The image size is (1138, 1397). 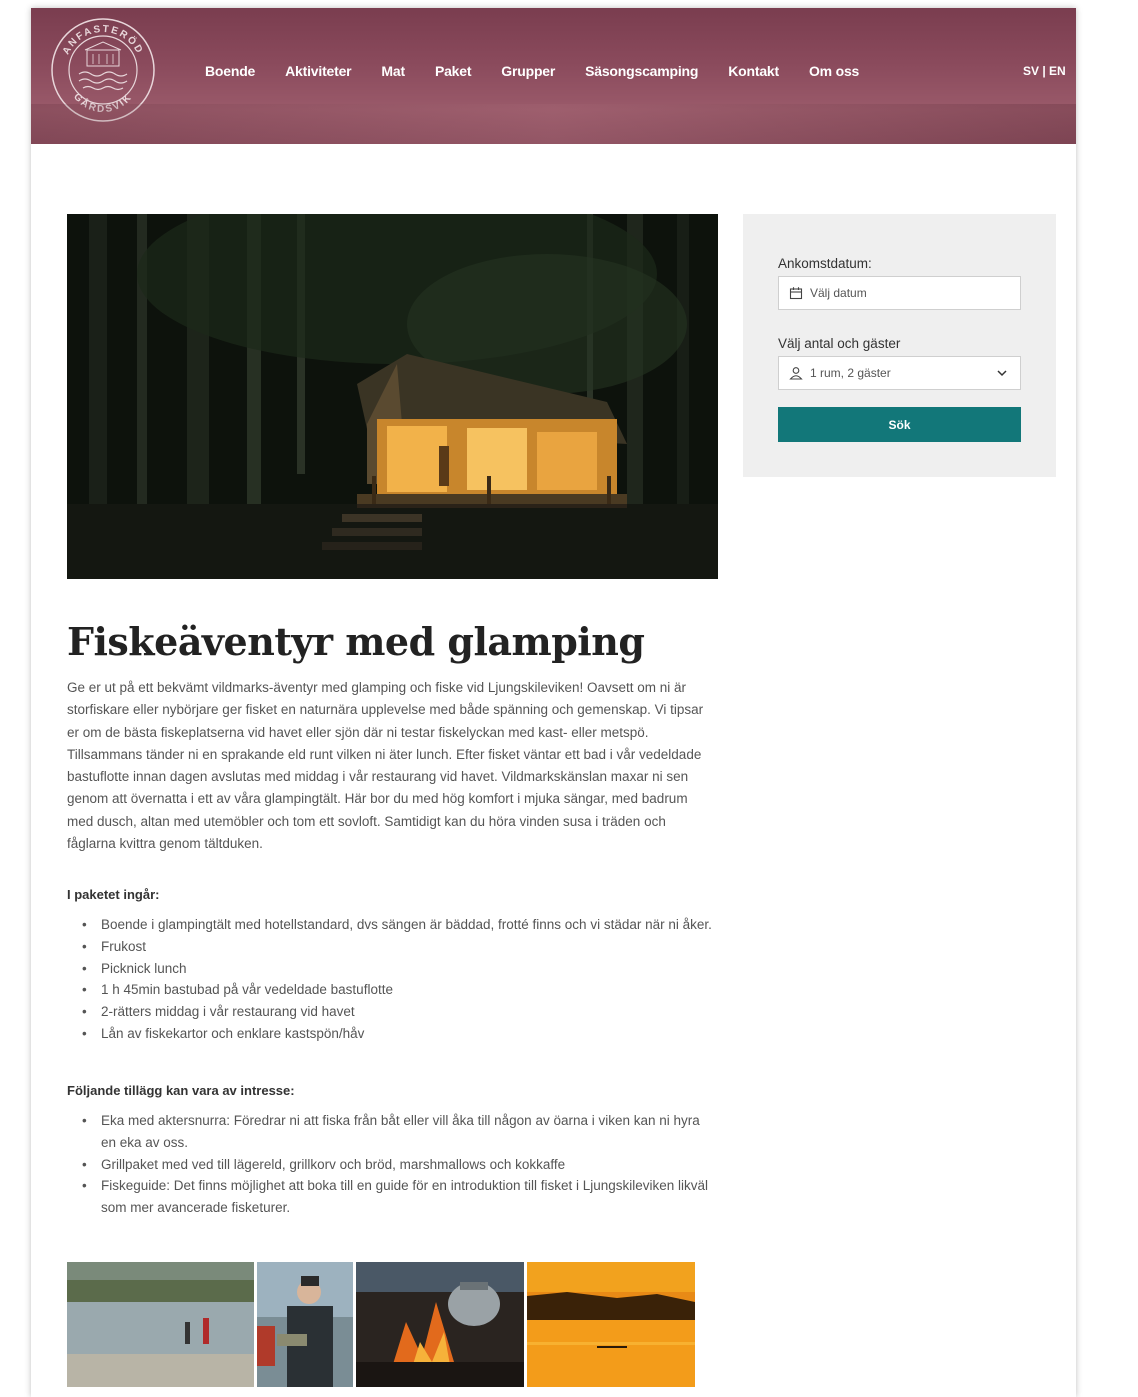 What do you see at coordinates (825, 263) in the screenshot?
I see `arrival-label: Ankomstdatum:` at bounding box center [825, 263].